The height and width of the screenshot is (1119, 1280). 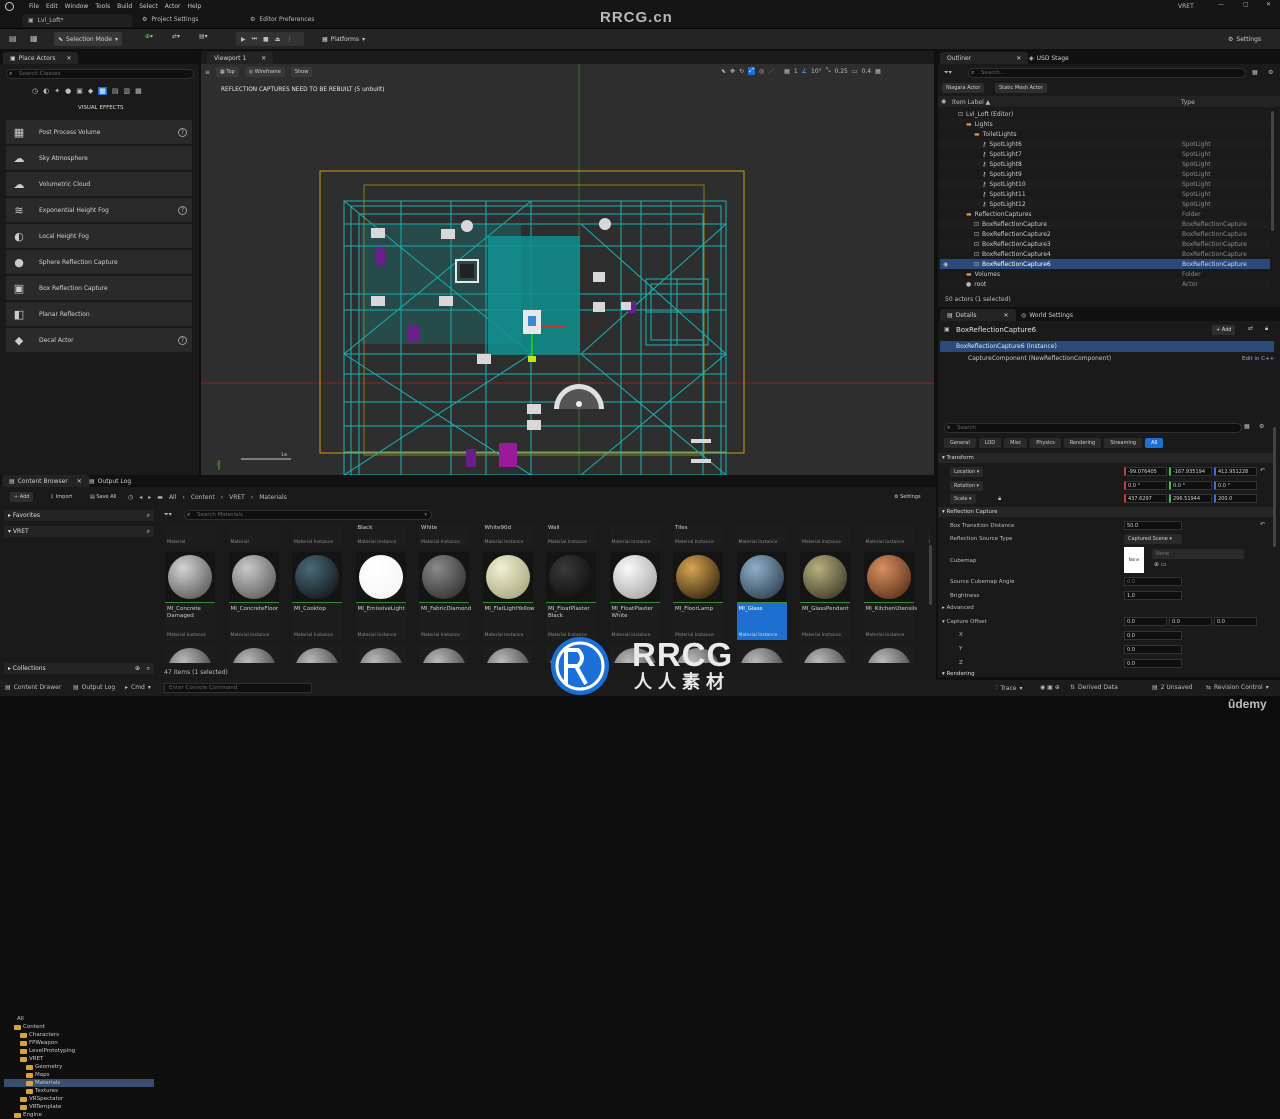 What do you see at coordinates (99, 262) in the screenshot?
I see `place-actor-item: ● Sphere Reflection Capture` at bounding box center [99, 262].